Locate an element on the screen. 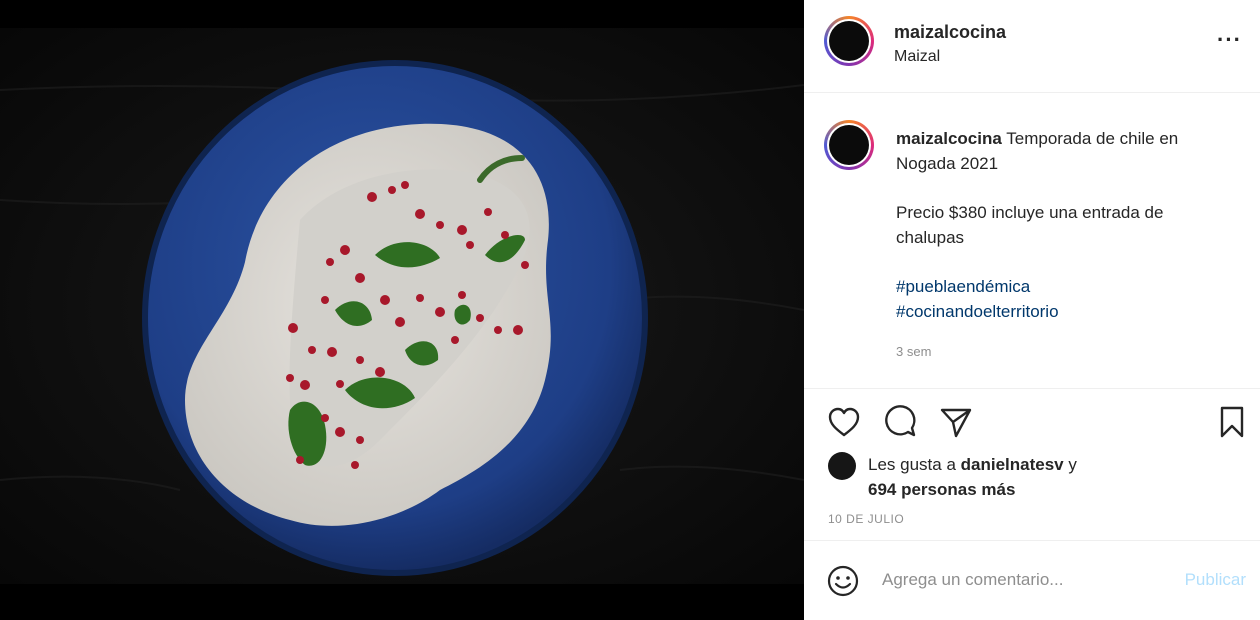 This screenshot has height=620, width=1260. liker-avatar is located at coordinates (842, 466).